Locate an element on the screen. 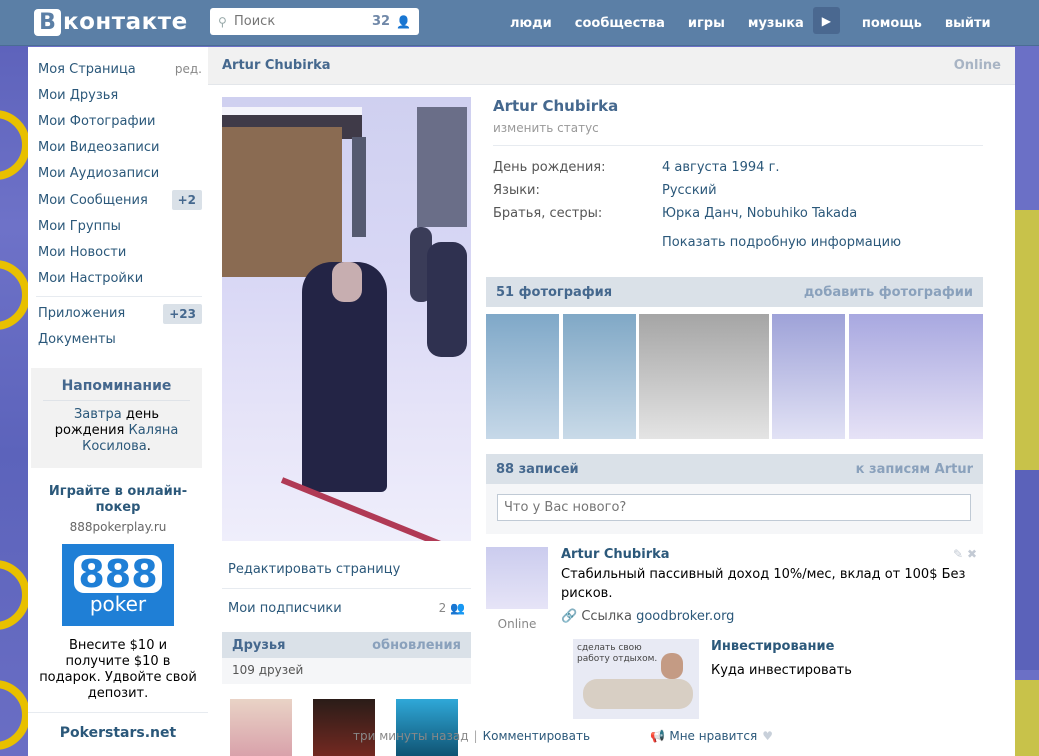 This screenshot has height=756, width=1039. wall-post-input is located at coordinates (734, 507).